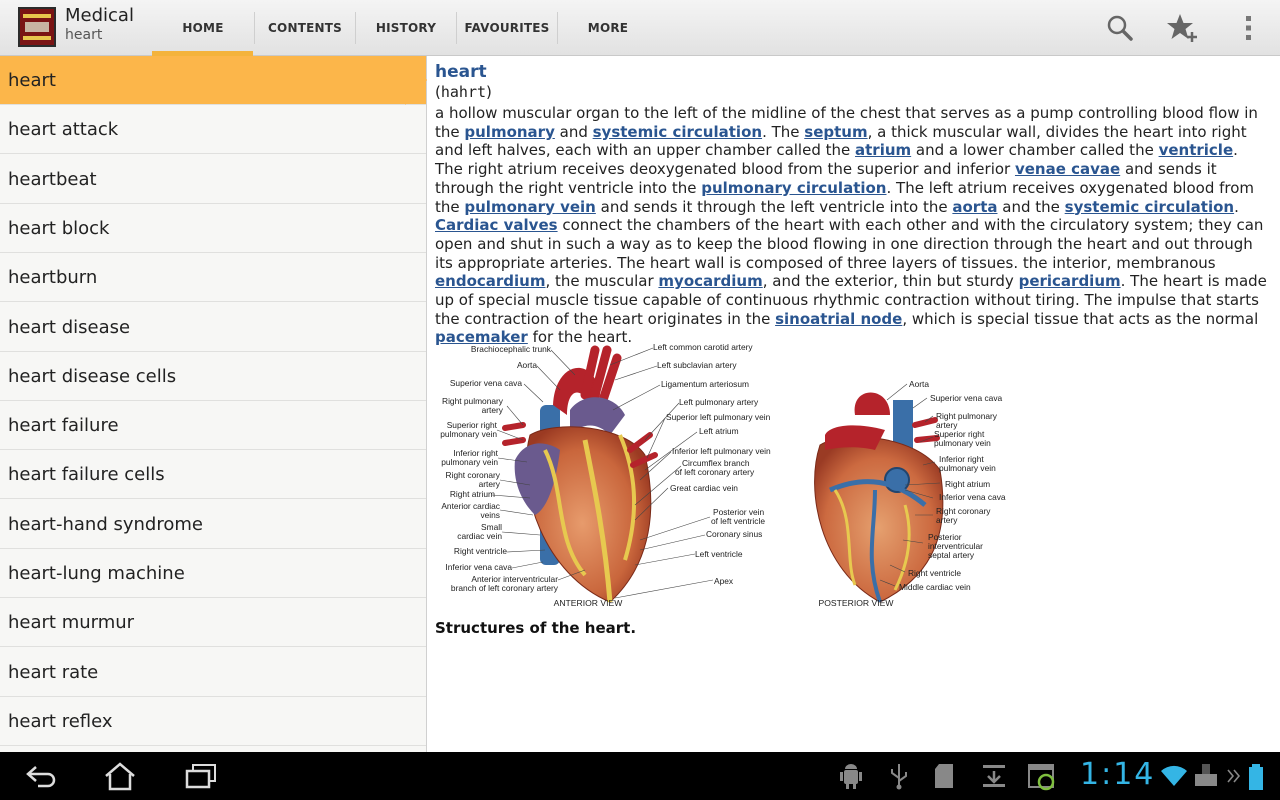 Image resolution: width=1280 pixels, height=800 pixels. I want to click on definition-link: ventricle, so click(1196, 150).